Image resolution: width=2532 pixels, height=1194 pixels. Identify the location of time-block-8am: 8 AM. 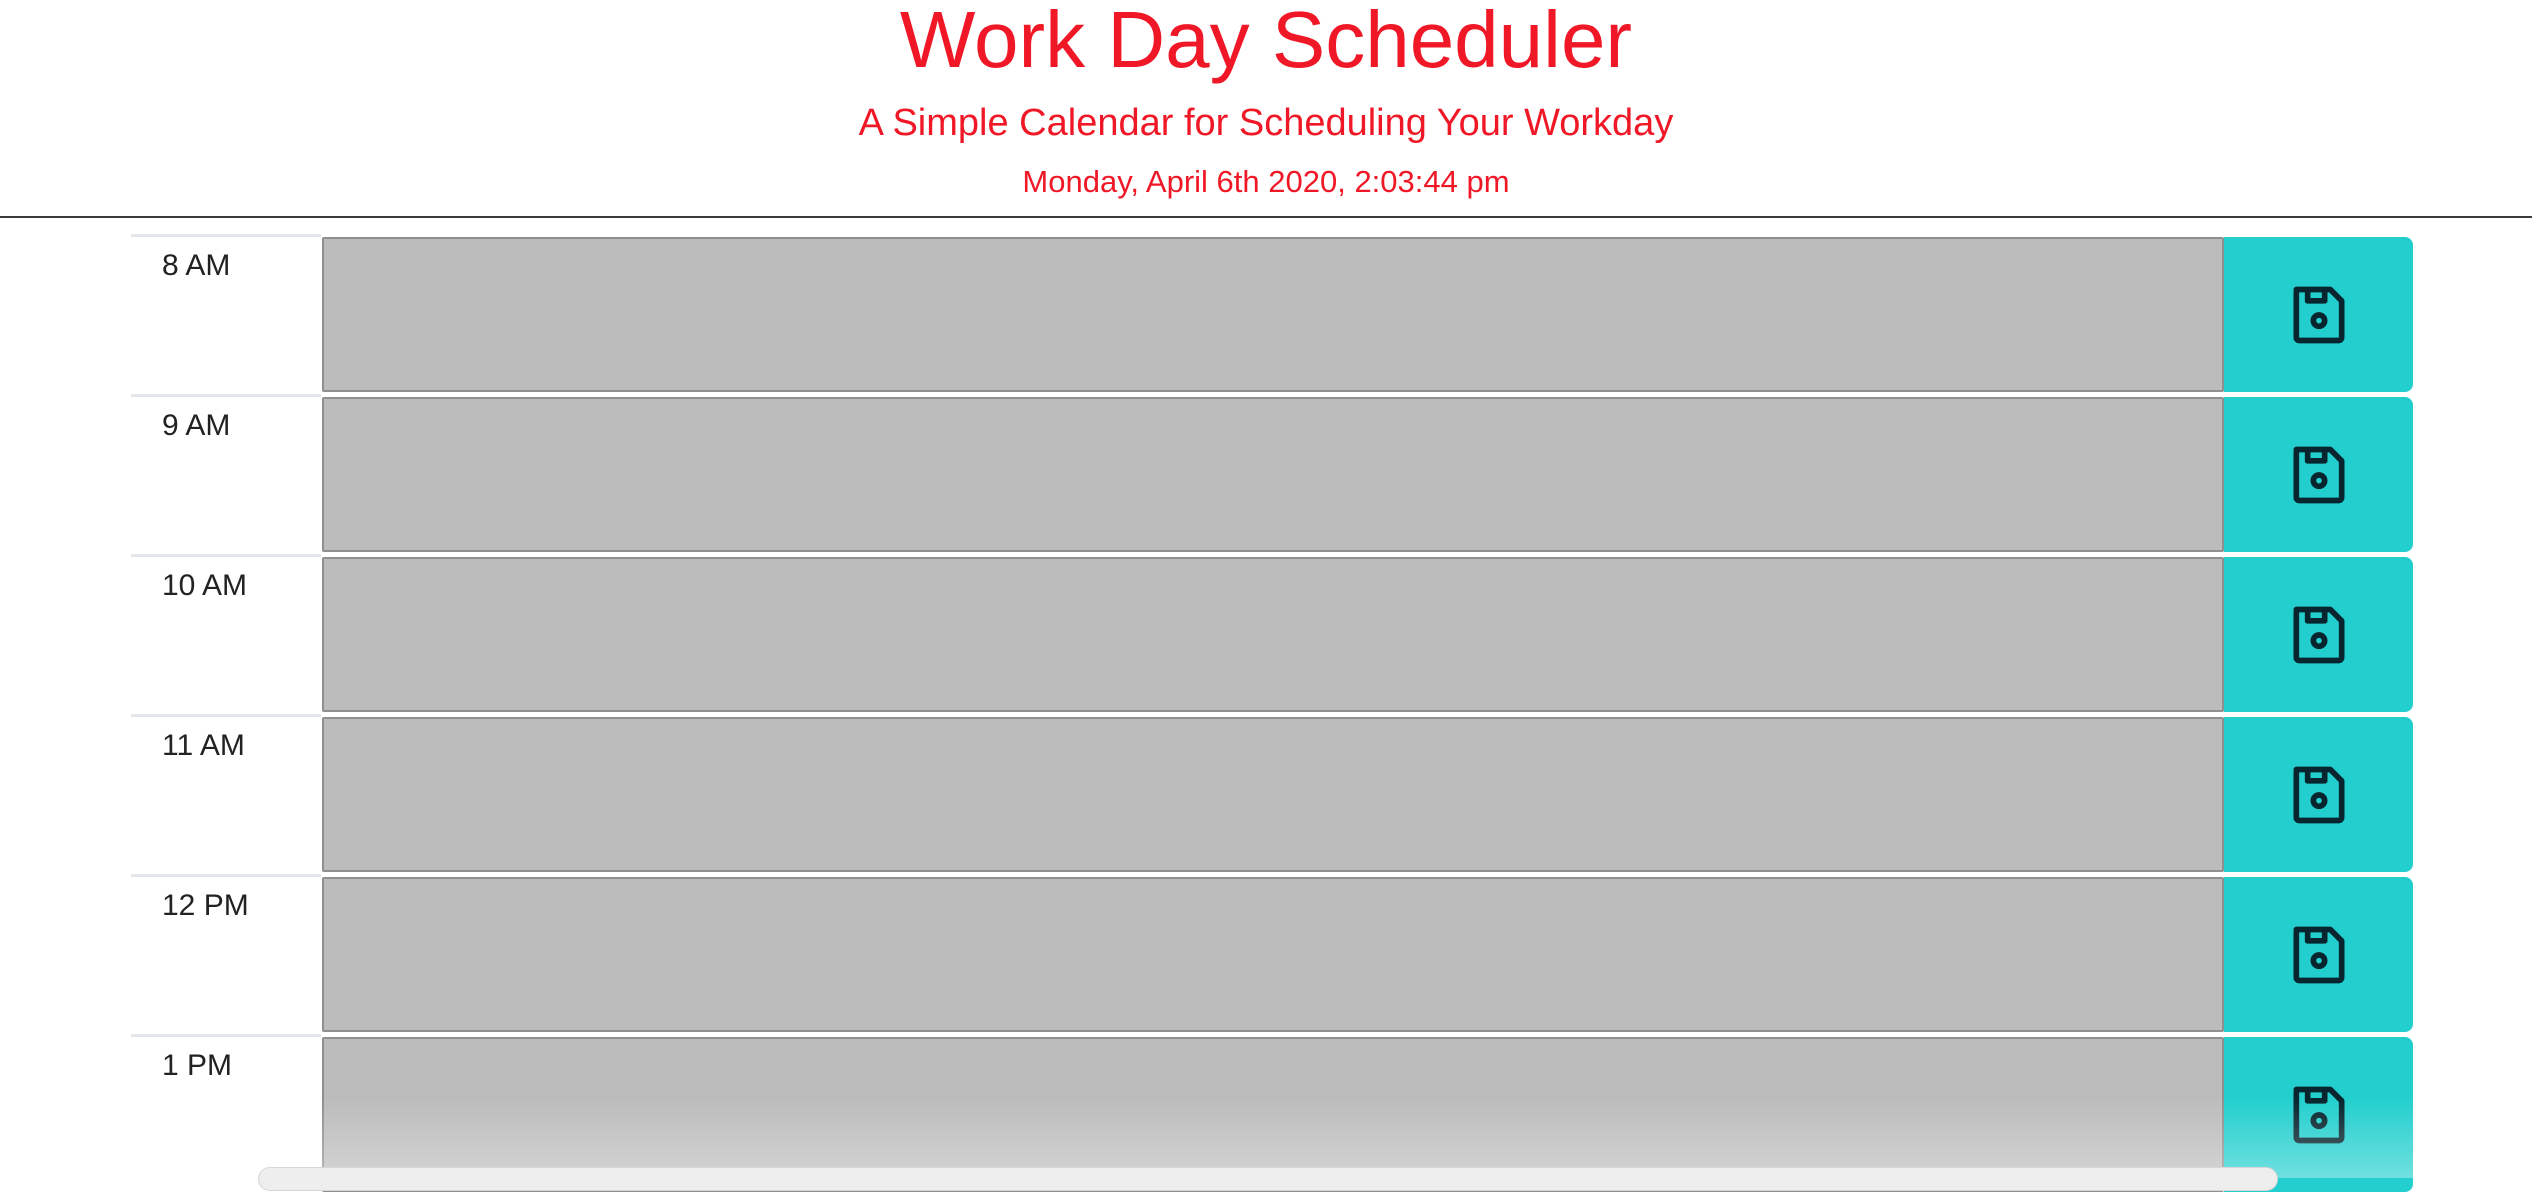
(1272, 314).